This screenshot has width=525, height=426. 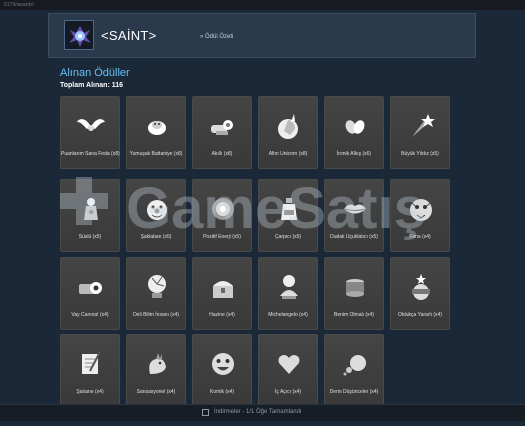 What do you see at coordinates (258, 412) in the screenshot?
I see `downloads-status: İndirmeler - 1/1 Öğe Tamamlandı` at bounding box center [258, 412].